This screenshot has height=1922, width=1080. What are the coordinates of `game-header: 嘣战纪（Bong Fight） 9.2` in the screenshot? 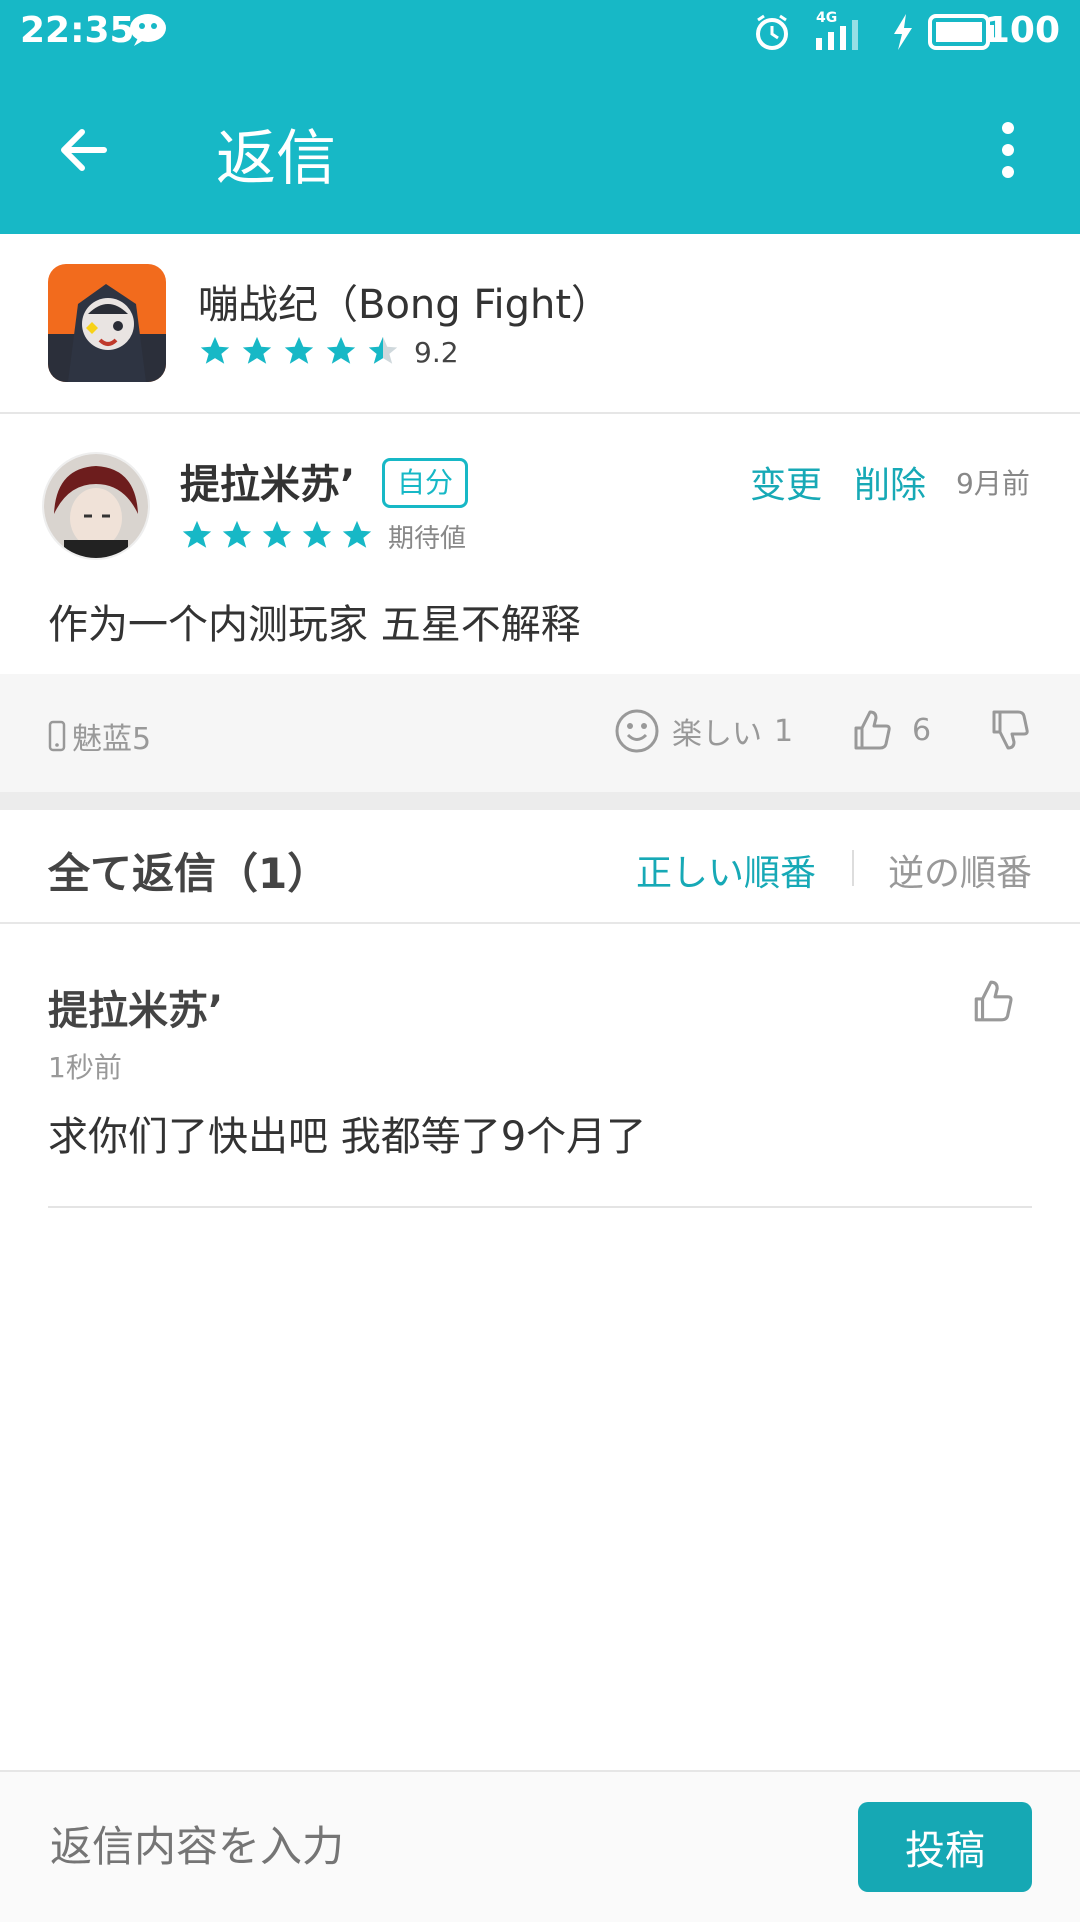 It's located at (540, 324).